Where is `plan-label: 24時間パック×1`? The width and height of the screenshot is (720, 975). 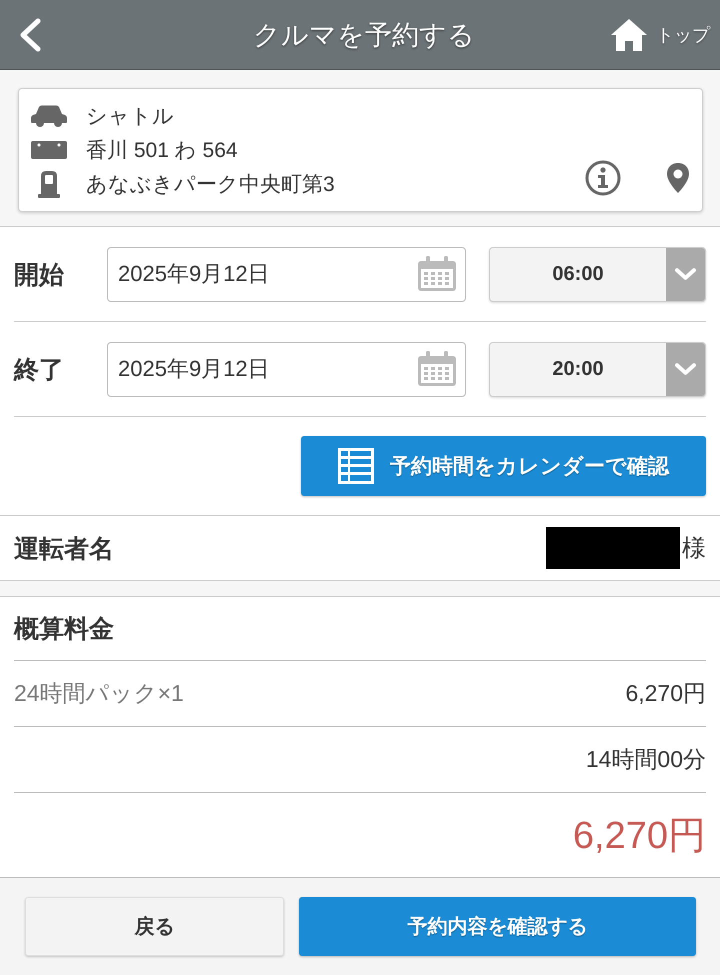
plan-label: 24時間パック×1 is located at coordinates (99, 693).